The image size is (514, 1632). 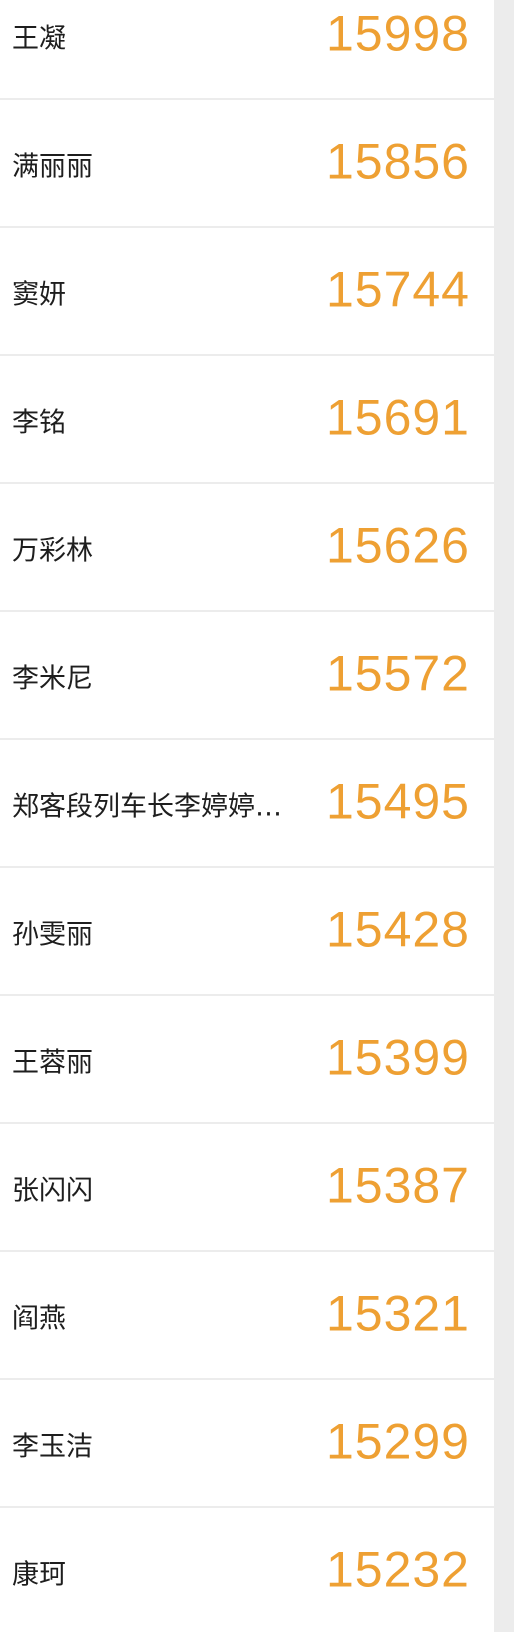 What do you see at coordinates (52, 167) in the screenshot?
I see `player-name: 满丽丽` at bounding box center [52, 167].